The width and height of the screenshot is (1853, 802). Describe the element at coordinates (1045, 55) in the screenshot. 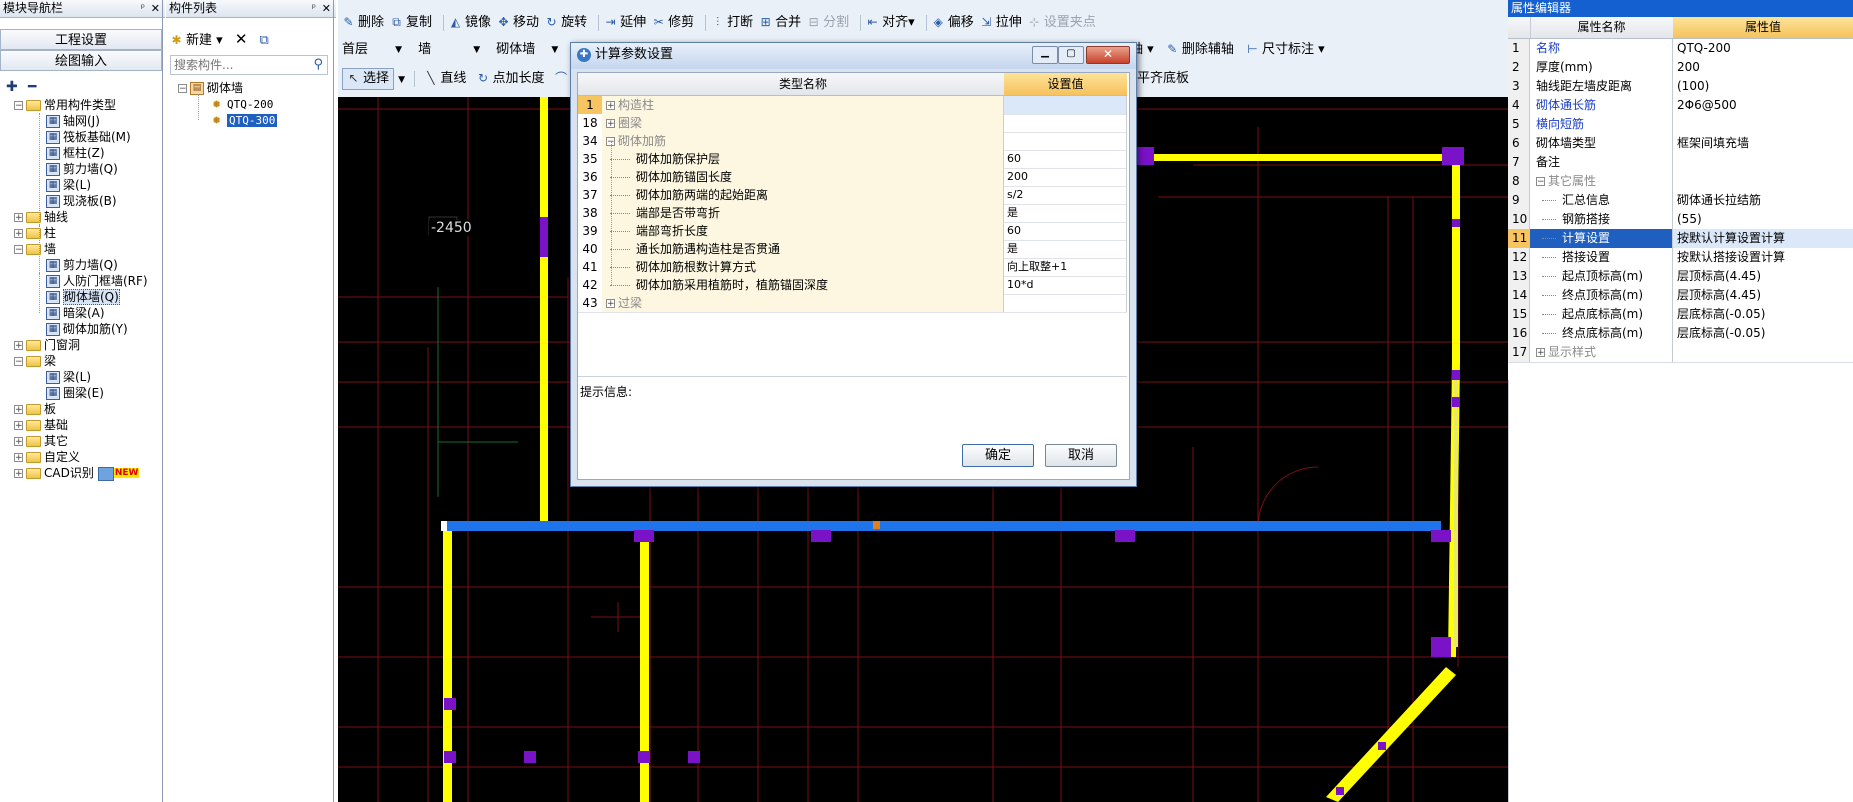

I see `minimize-button: ▁` at that location.